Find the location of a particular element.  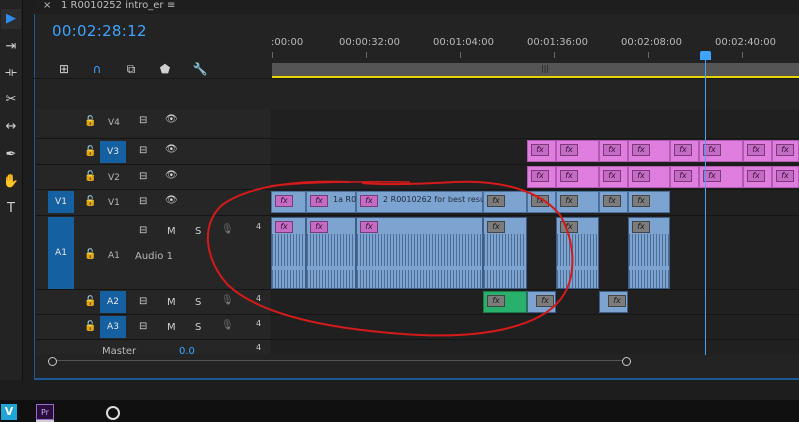

playhead-line is located at coordinates (705, 206).